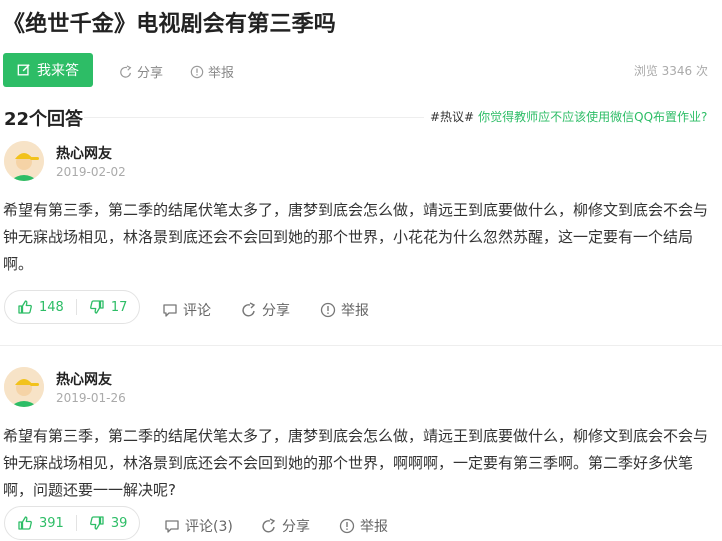 The width and height of the screenshot is (722, 541). Describe the element at coordinates (91, 172) in the screenshot. I see `answer-date: 2019-02-02` at that location.